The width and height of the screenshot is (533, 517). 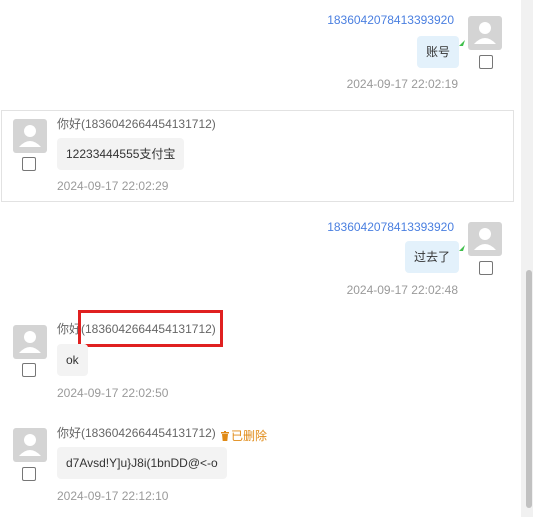 What do you see at coordinates (431, 257) in the screenshot?
I see `message-bubble: 过去了` at bounding box center [431, 257].